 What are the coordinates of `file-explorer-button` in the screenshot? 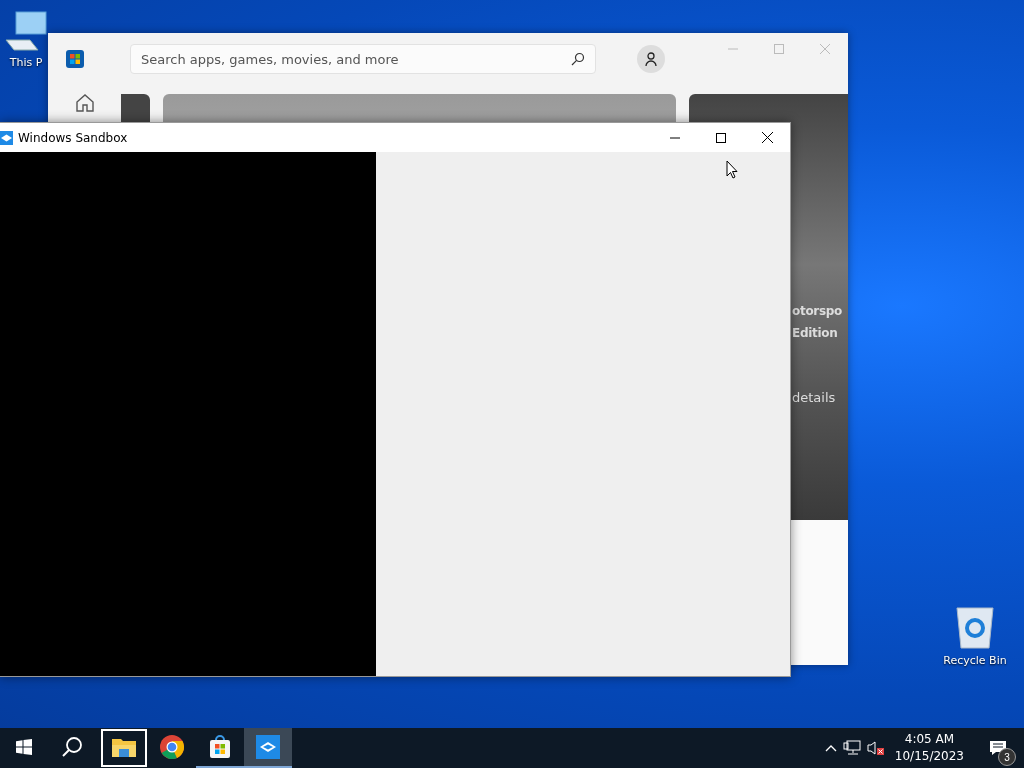 It's located at (124, 748).